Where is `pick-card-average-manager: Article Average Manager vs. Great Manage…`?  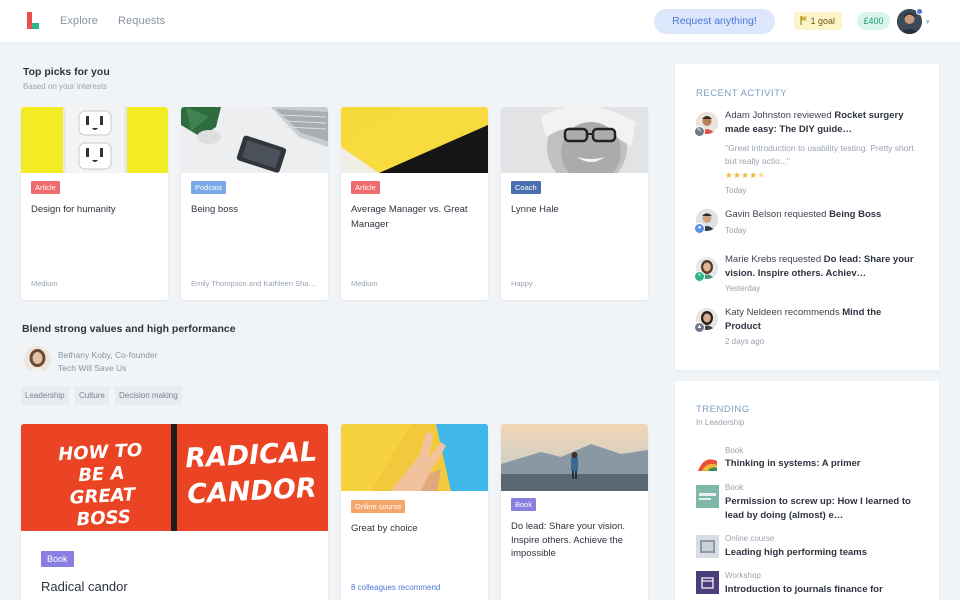 pick-card-average-manager: Article Average Manager vs. Great Manage… is located at coordinates (414, 203).